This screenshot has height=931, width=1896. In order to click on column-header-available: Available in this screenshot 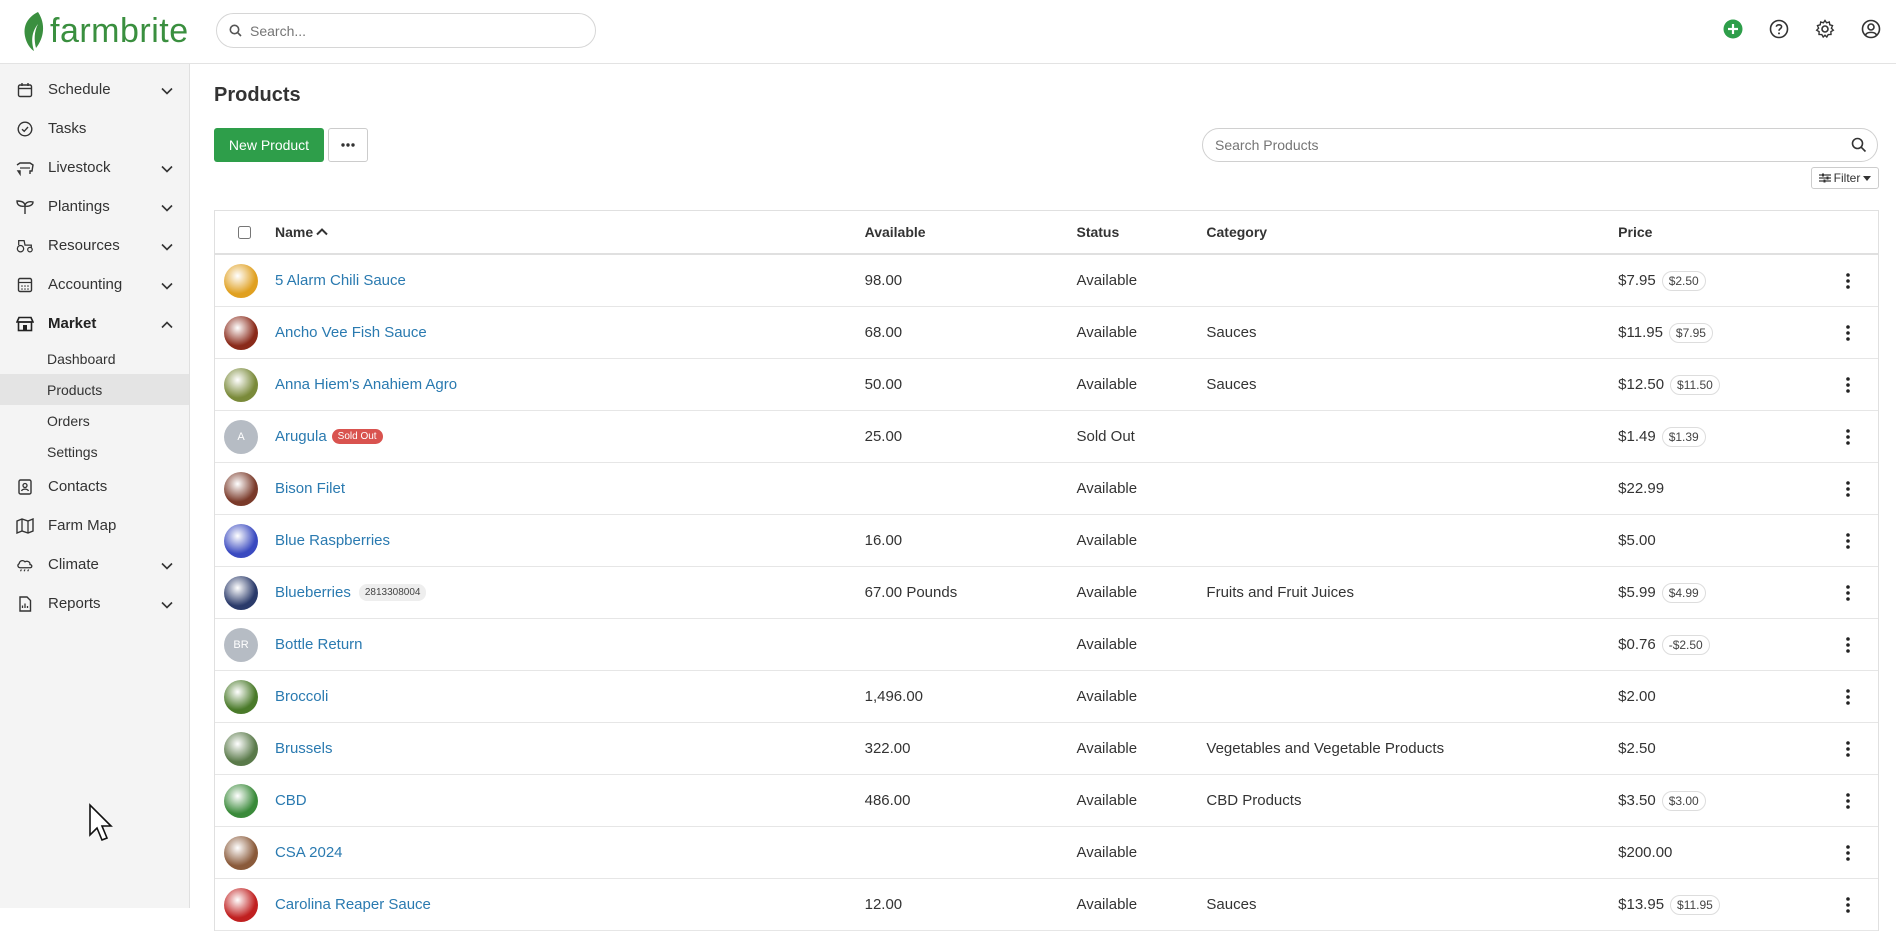, I will do `click(971, 232)`.